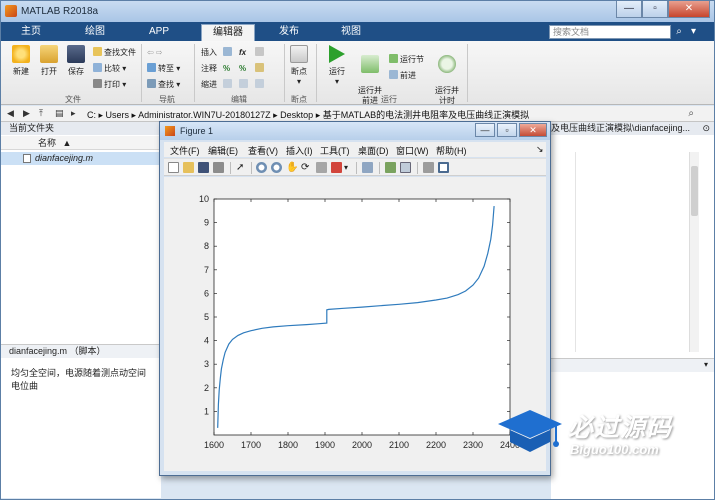 This screenshot has height=500, width=715. Describe the element at coordinates (209, 52) in the screenshot. I see `insert-button: 插入` at that location.